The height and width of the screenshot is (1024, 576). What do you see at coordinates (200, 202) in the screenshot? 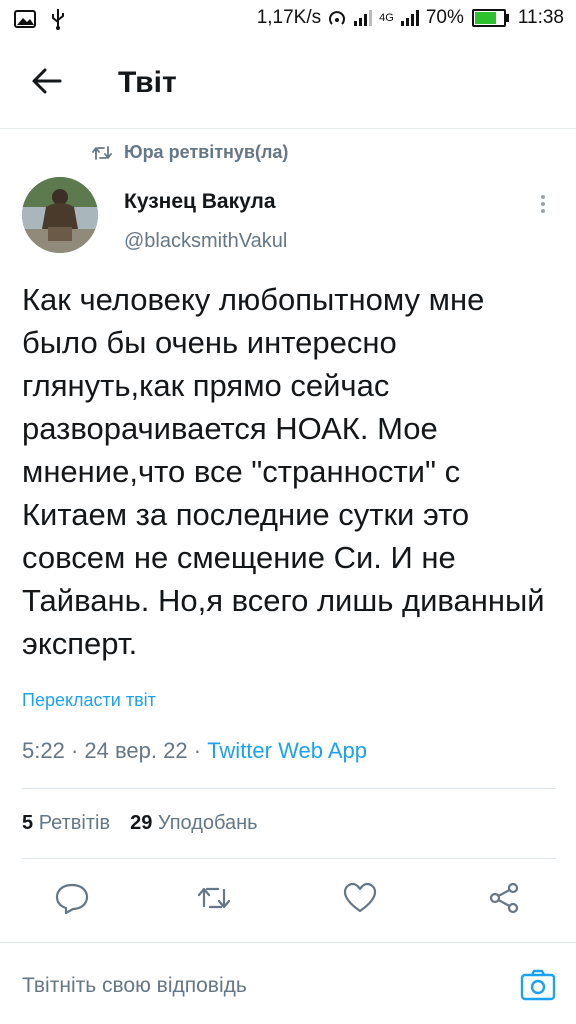
I see `author-name: Кузнец Вакула` at bounding box center [200, 202].